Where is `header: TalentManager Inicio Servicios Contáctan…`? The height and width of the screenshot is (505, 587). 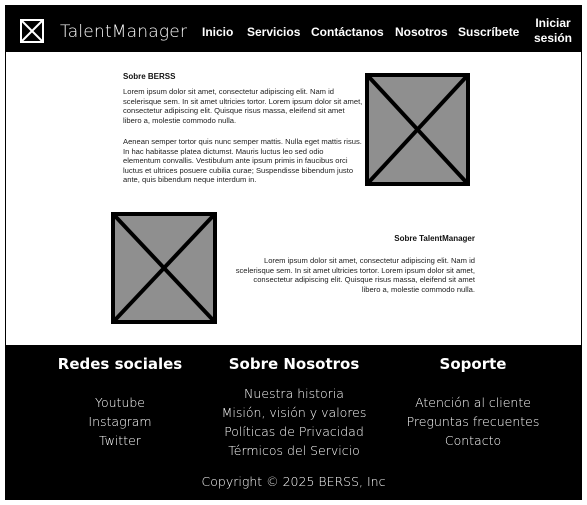
header: TalentManager Inicio Servicios Contáctan… is located at coordinates (293, 28).